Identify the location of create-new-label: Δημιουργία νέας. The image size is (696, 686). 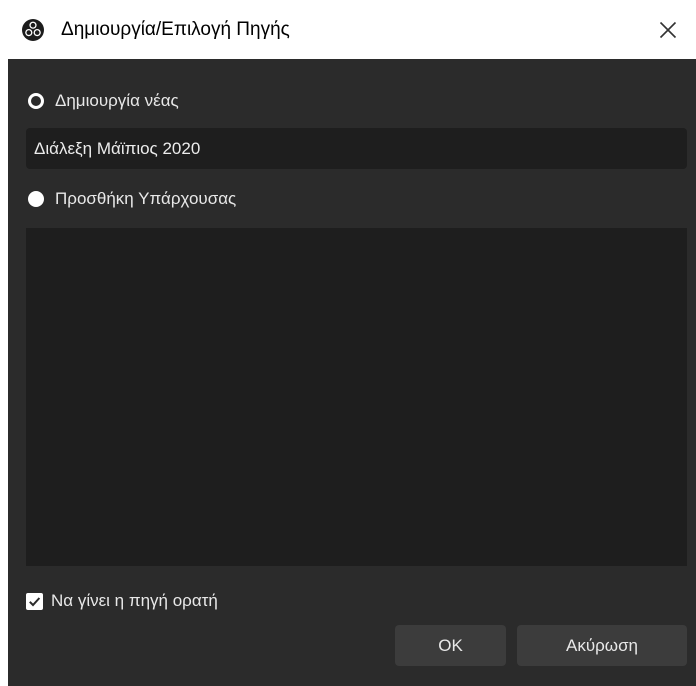
(117, 100).